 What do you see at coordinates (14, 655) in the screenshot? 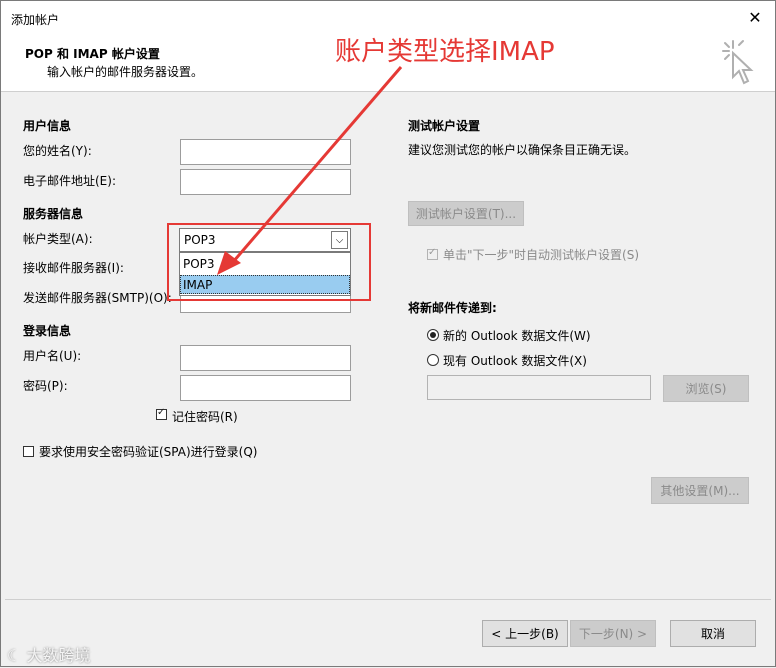
I see `watermark-logo-icon: ☾` at bounding box center [14, 655].